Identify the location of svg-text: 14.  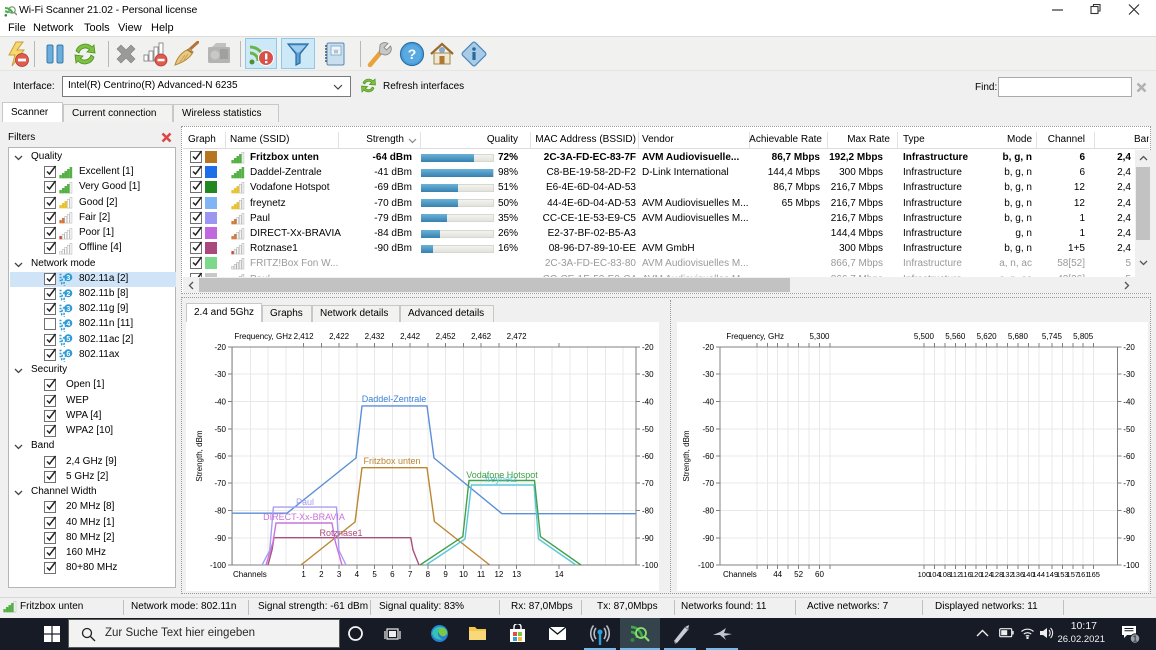
(559, 574).